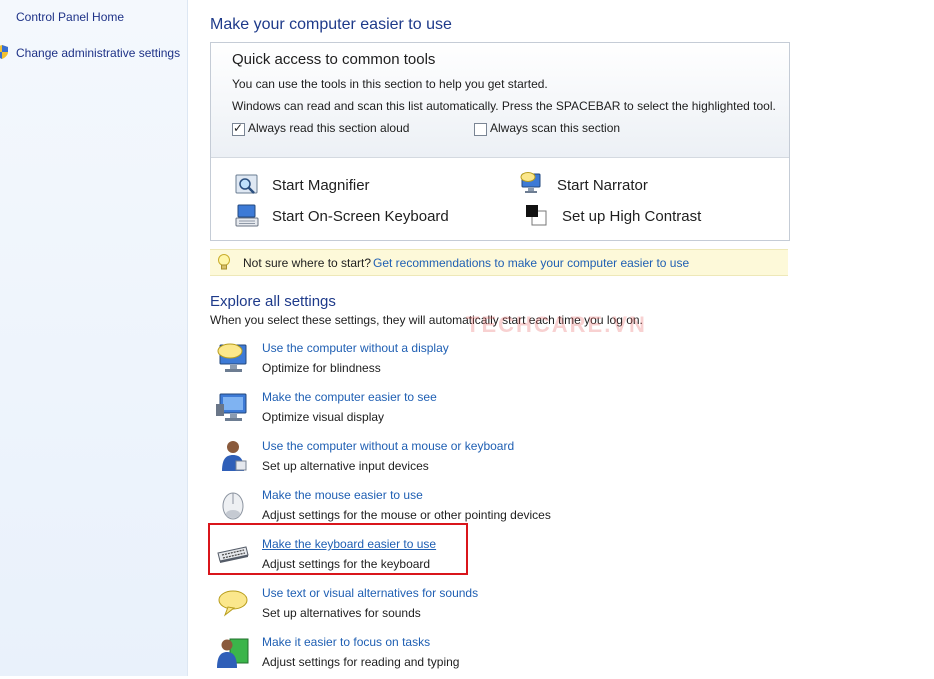 The image size is (934, 679). What do you see at coordinates (98, 53) in the screenshot?
I see `change-admin-settings-link: Change administrative settings` at bounding box center [98, 53].